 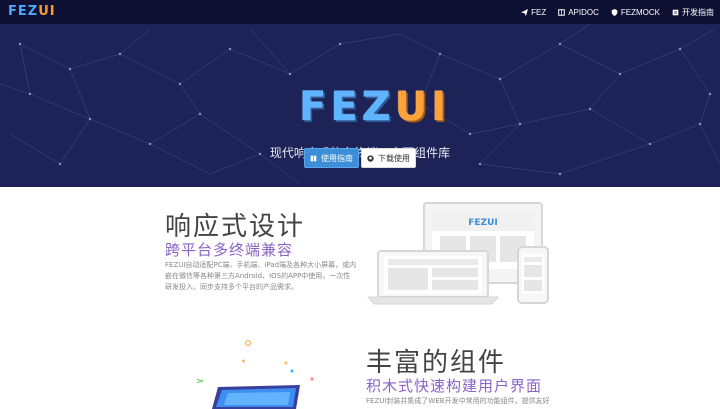 What do you see at coordinates (347, 107) in the screenshot?
I see `hero-logo-fez: FEZ` at bounding box center [347, 107].